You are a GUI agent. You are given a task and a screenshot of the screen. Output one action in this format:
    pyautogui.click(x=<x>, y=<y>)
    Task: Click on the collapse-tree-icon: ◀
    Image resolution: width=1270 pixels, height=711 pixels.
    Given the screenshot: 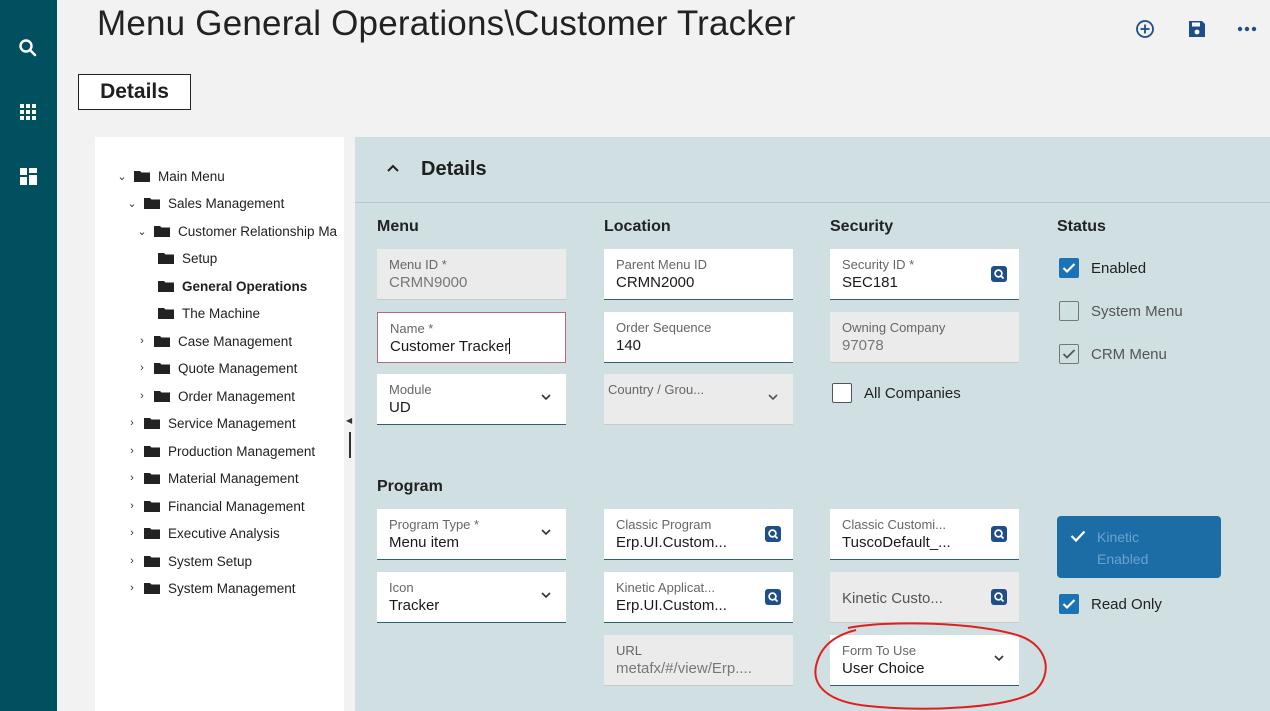 What is the action you would take?
    pyautogui.click(x=349, y=420)
    